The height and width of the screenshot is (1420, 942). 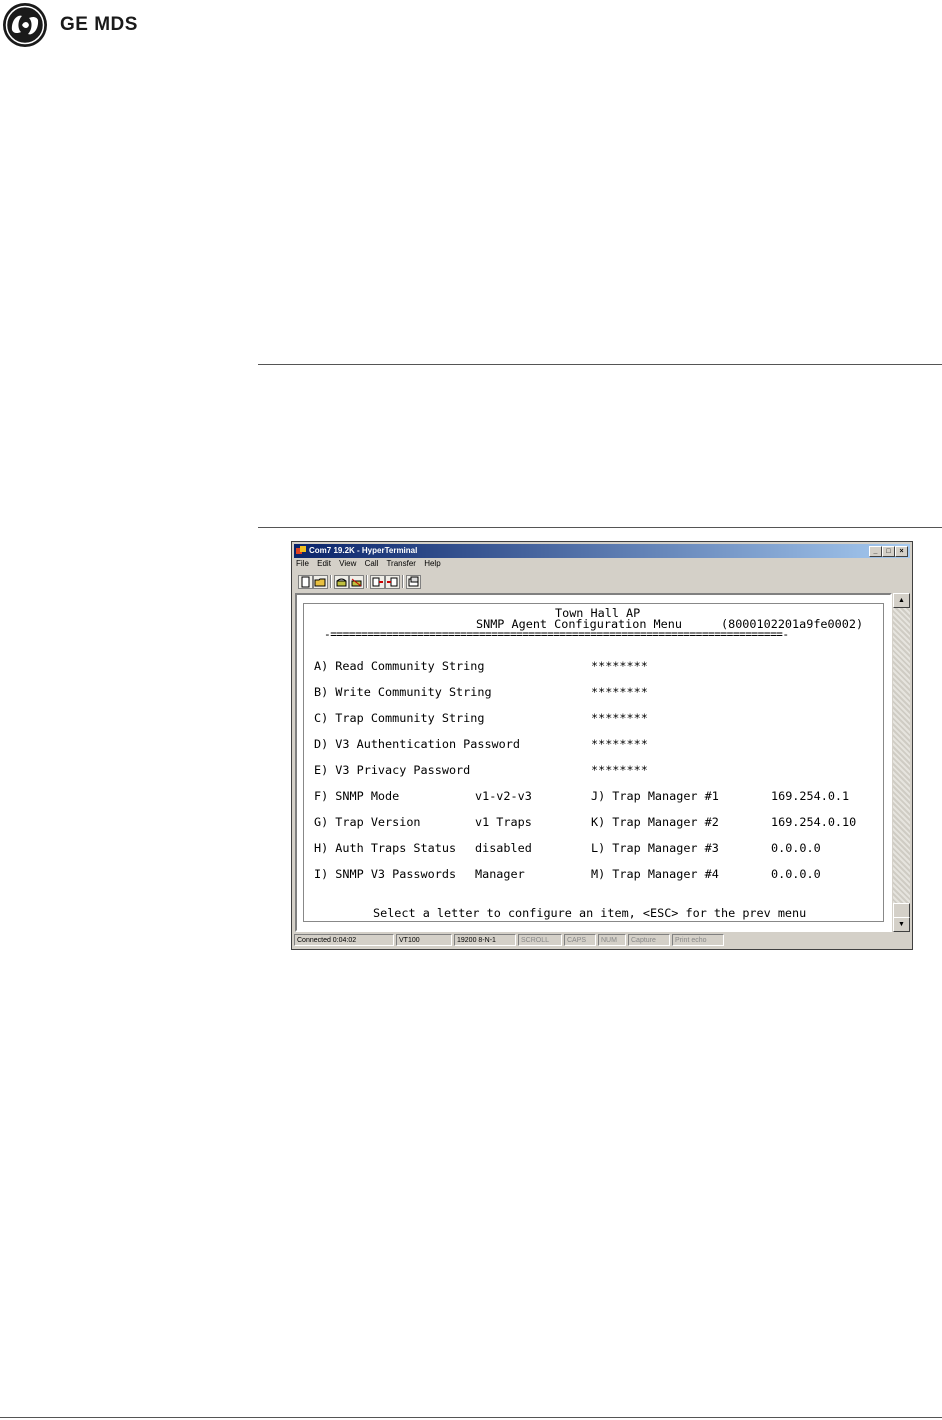 I want to click on ge-logo-icon, so click(x=25, y=25).